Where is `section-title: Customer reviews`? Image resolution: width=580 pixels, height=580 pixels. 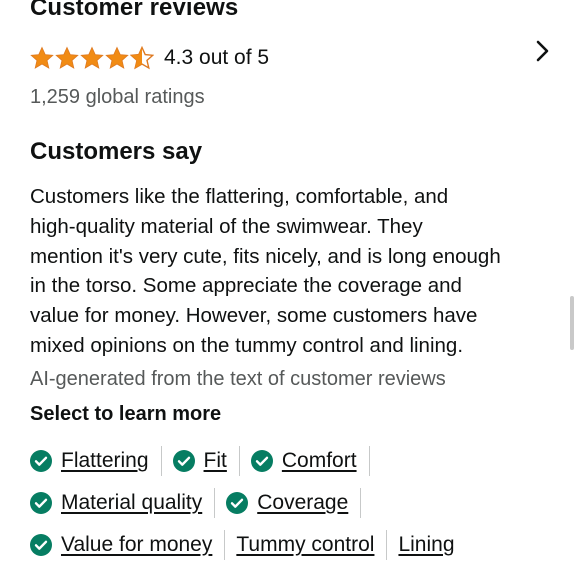 section-title: Customer reviews is located at coordinates (134, 10).